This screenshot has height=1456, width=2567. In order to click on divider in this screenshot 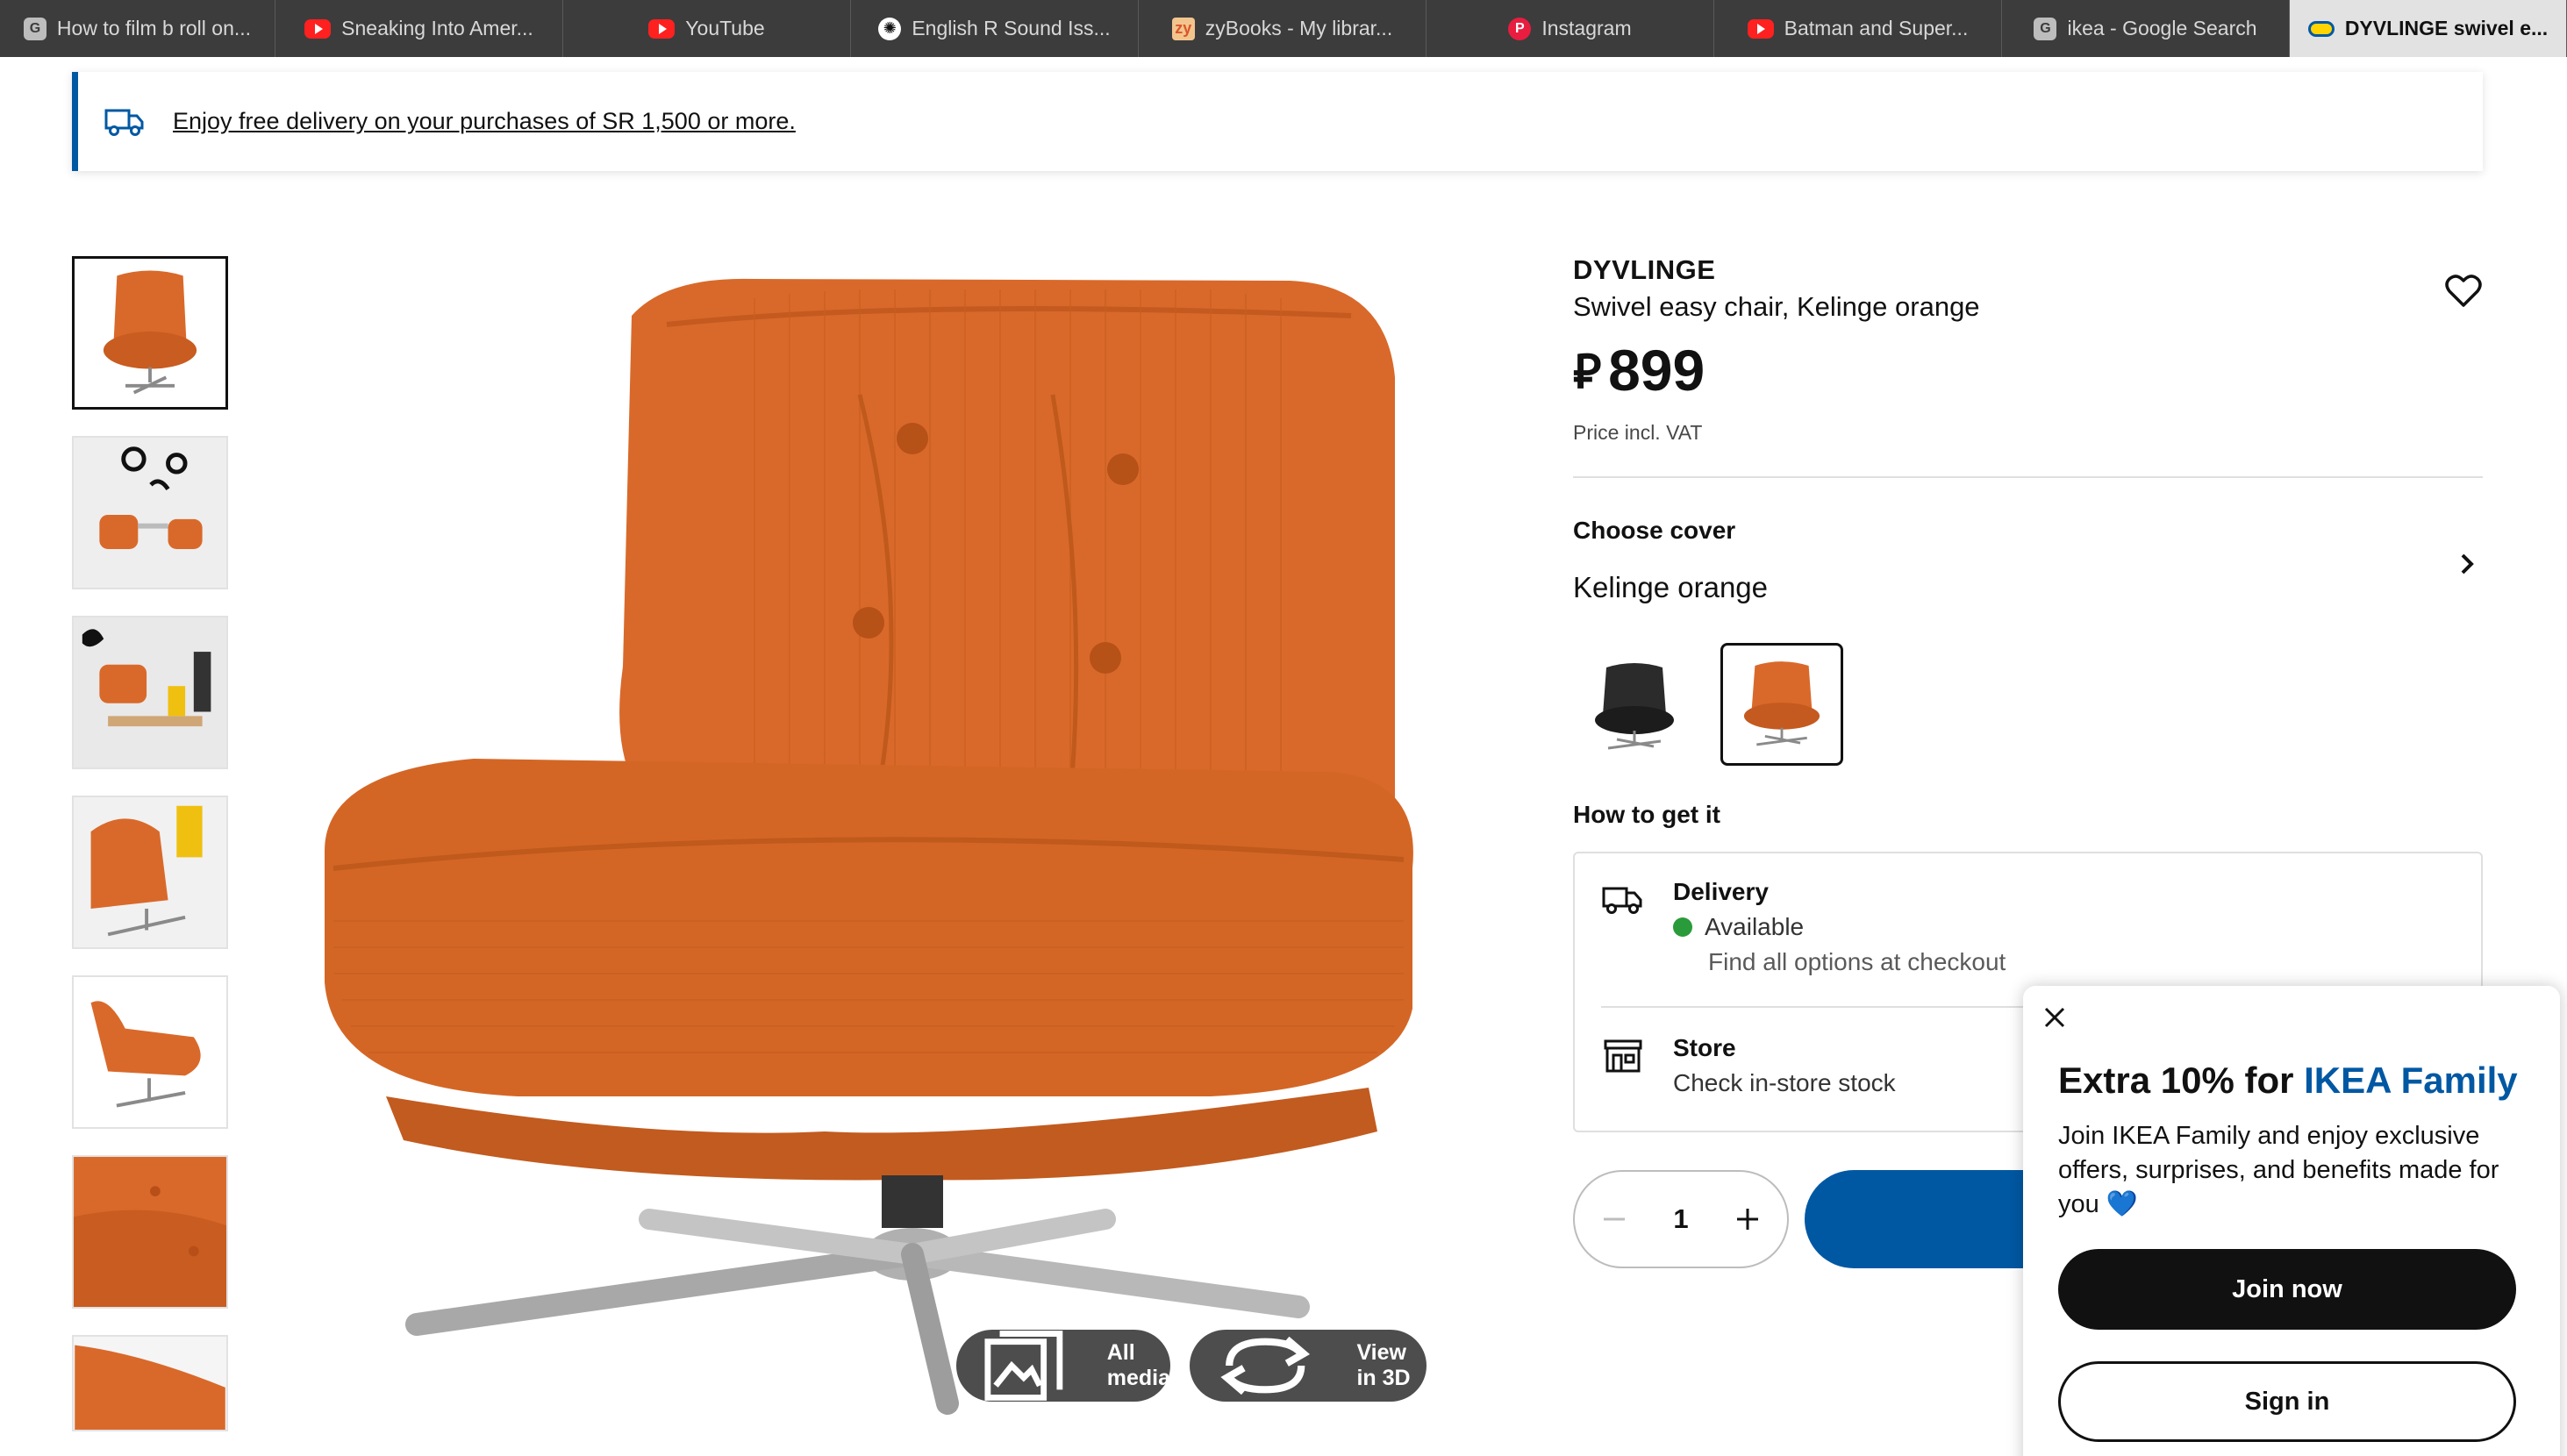, I will do `click(2028, 477)`.